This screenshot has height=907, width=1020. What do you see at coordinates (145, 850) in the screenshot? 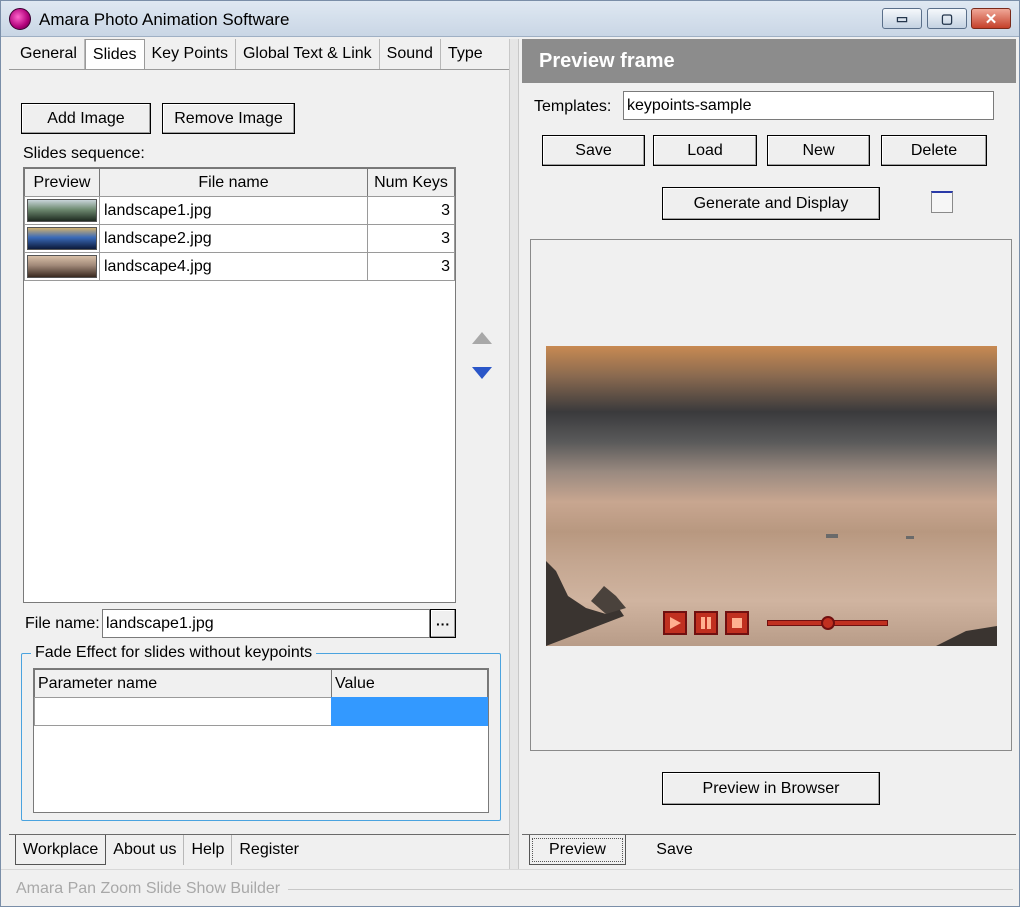
I see `tab-about-us: About us` at bounding box center [145, 850].